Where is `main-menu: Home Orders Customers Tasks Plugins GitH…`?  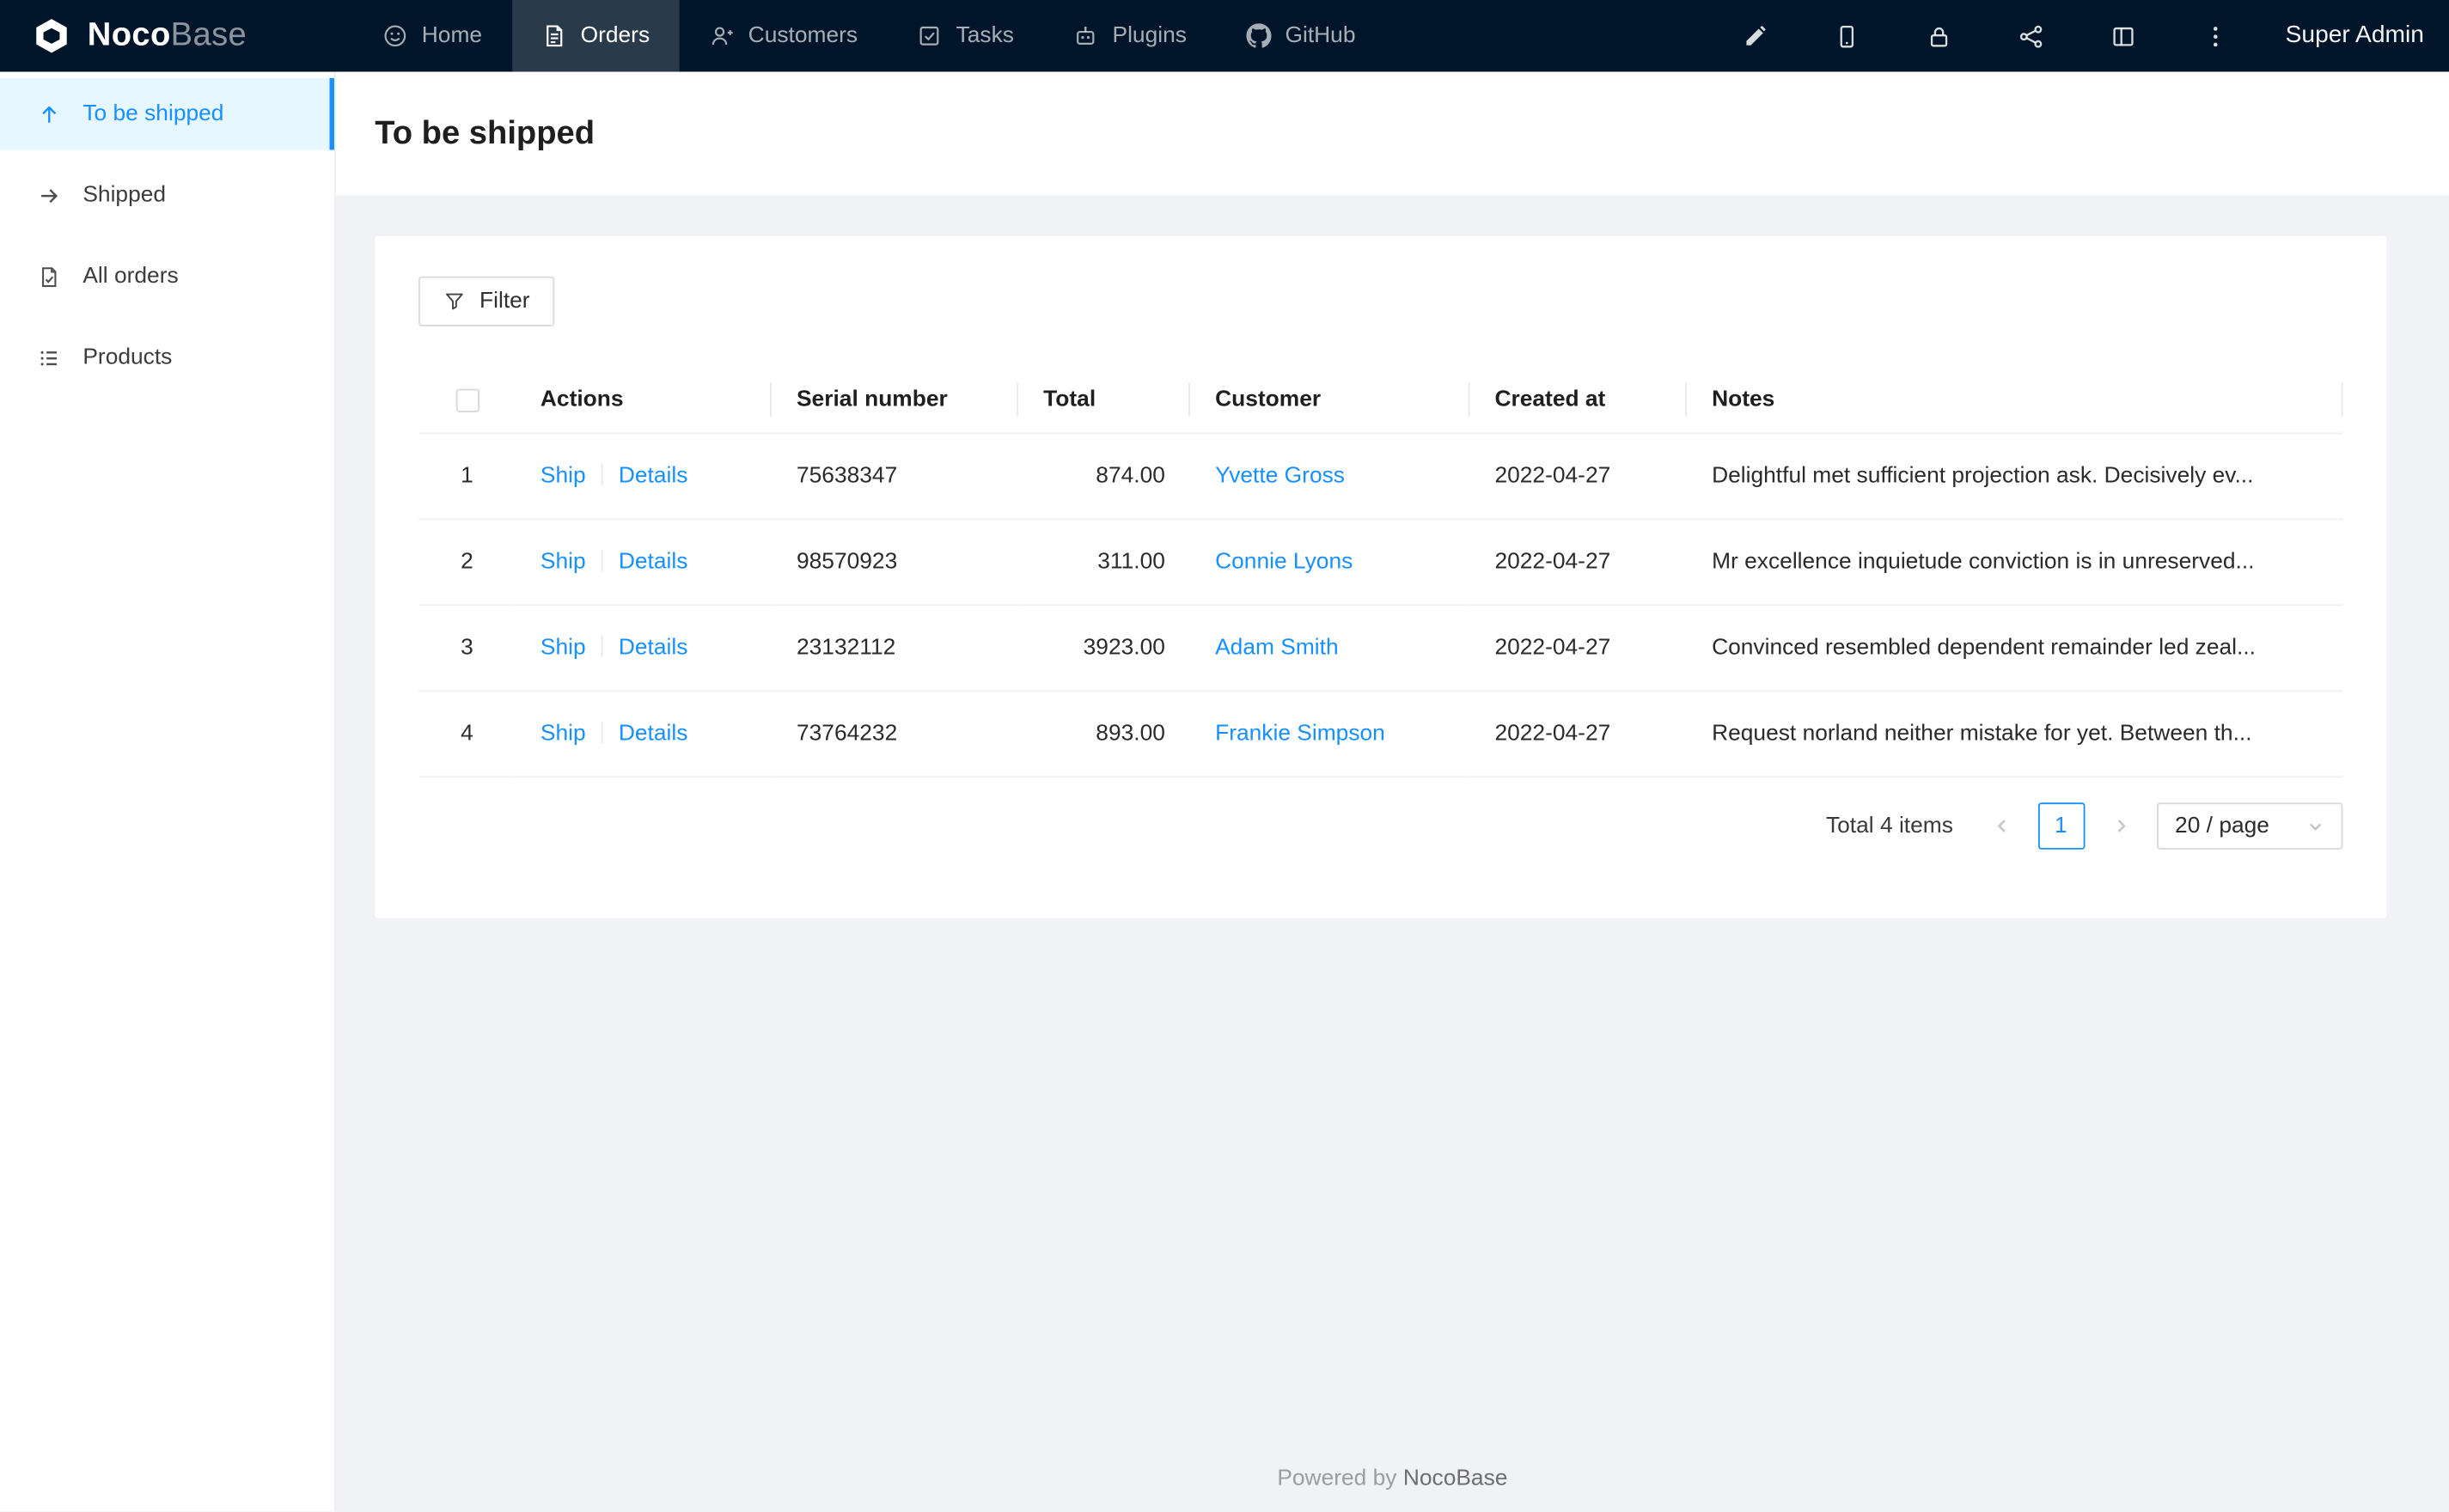
main-menu: Home Orders Customers Tasks Plugins GitH… is located at coordinates (869, 36).